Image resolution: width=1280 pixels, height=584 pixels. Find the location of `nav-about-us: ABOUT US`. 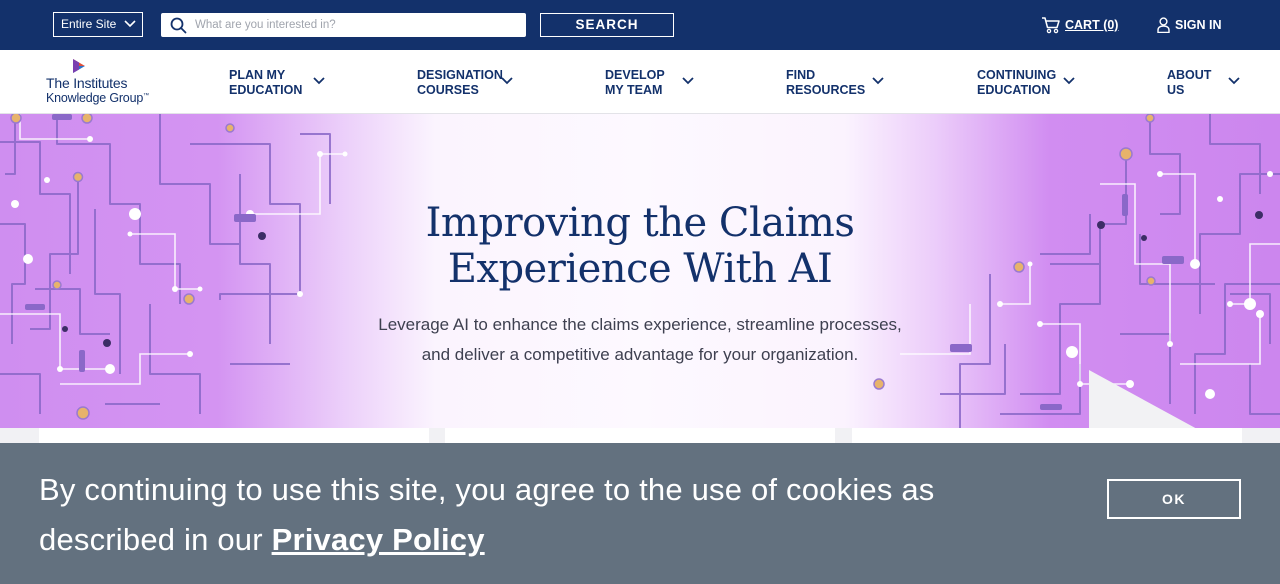

nav-about-us: ABOUT US is located at coordinates (1203, 83).